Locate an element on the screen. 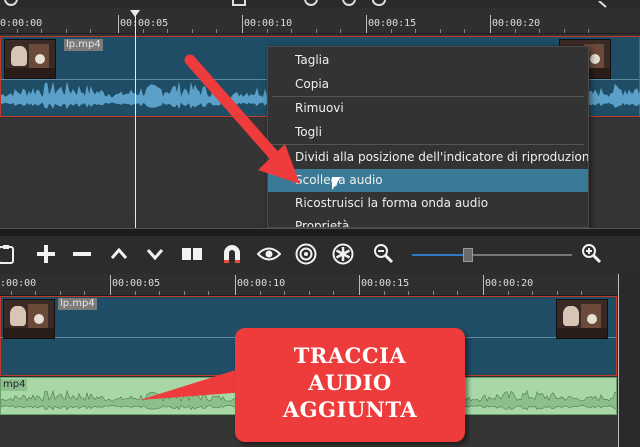 Image resolution: width=640 pixels, height=447 pixels. menu-item-copy: Copia is located at coordinates (428, 84).